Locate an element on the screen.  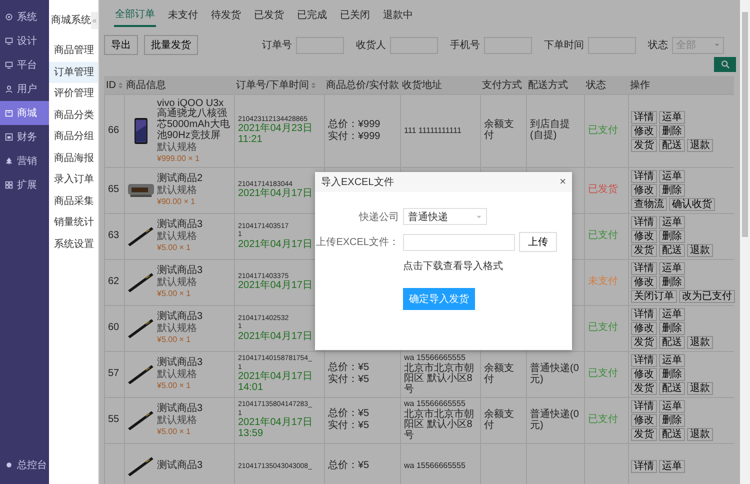
nav-item: 系统 is located at coordinates (24, 17).